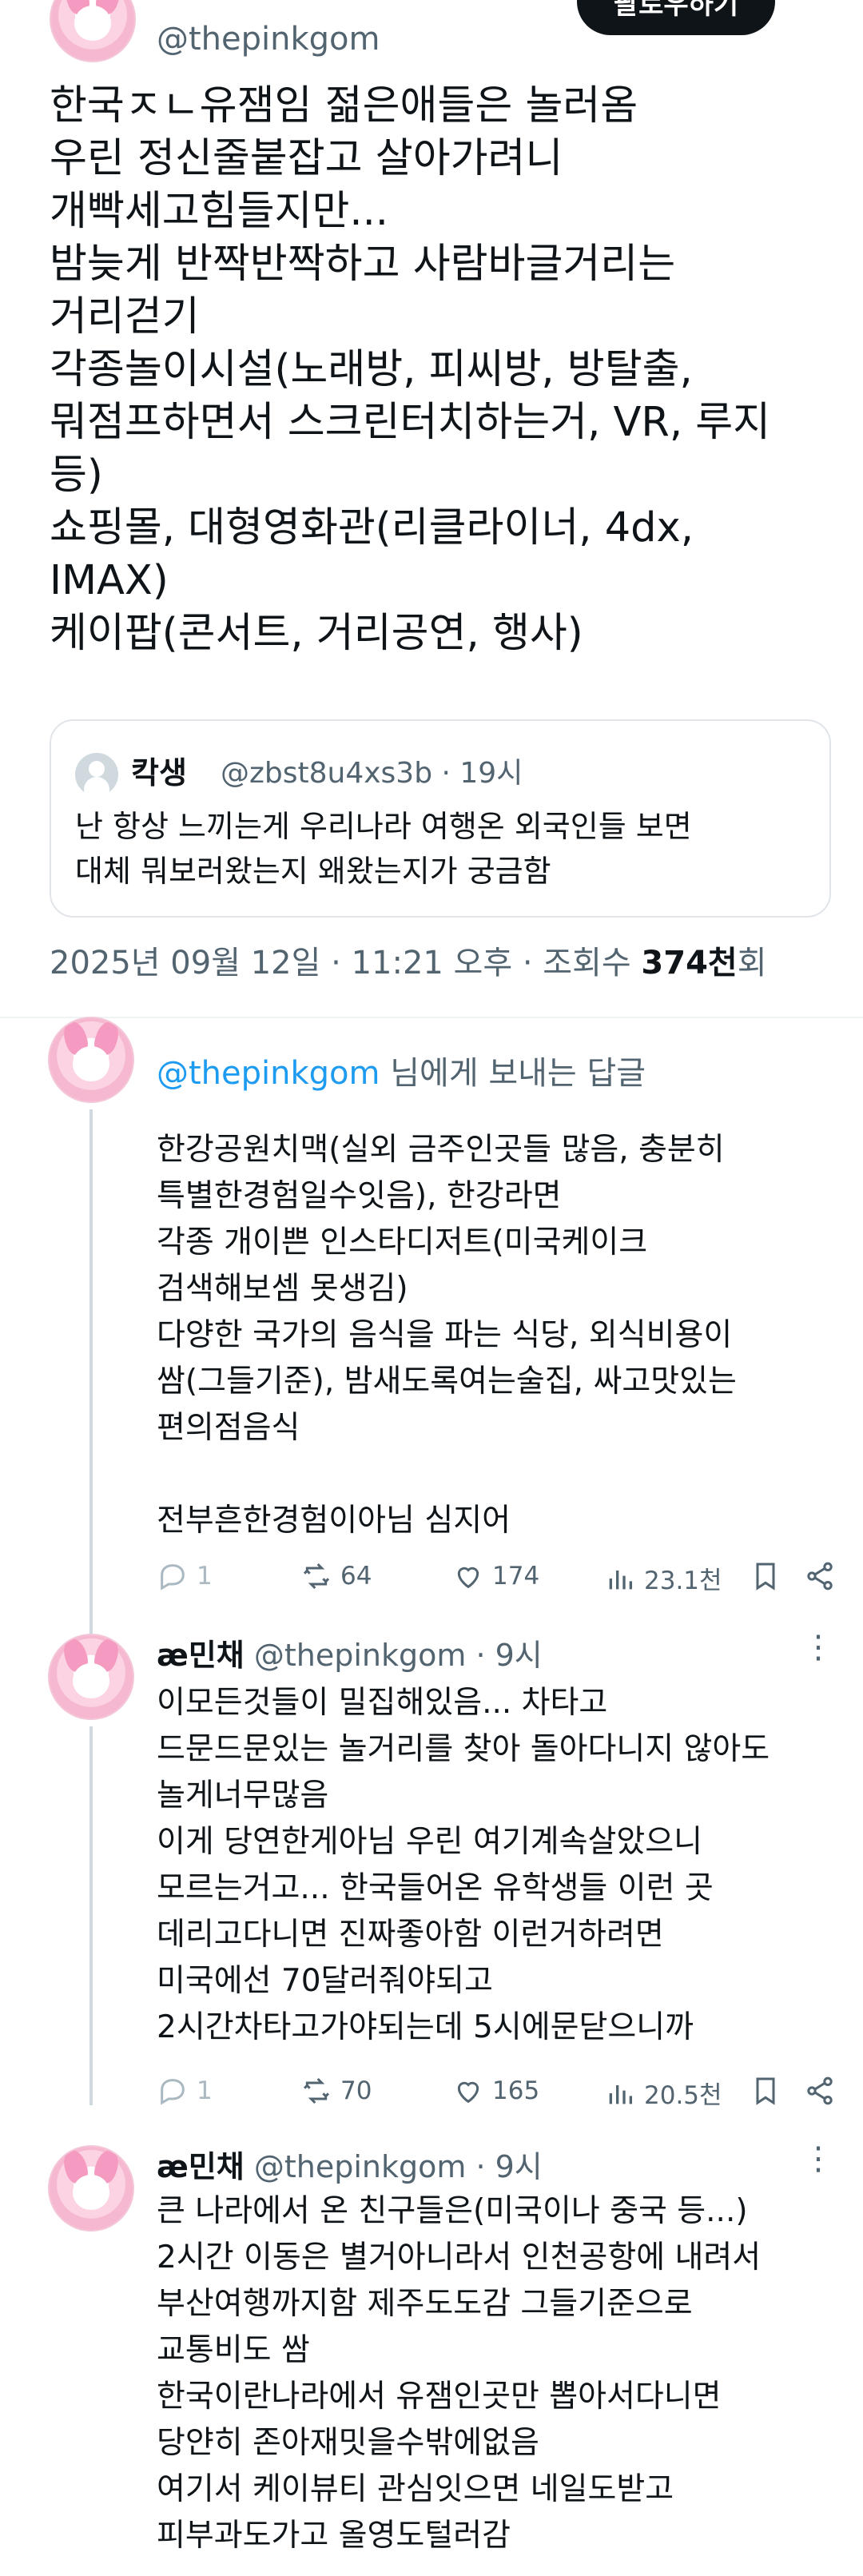 This screenshot has width=863, height=2576. Describe the element at coordinates (516, 2090) in the screenshot. I see `like-count: 165` at that location.